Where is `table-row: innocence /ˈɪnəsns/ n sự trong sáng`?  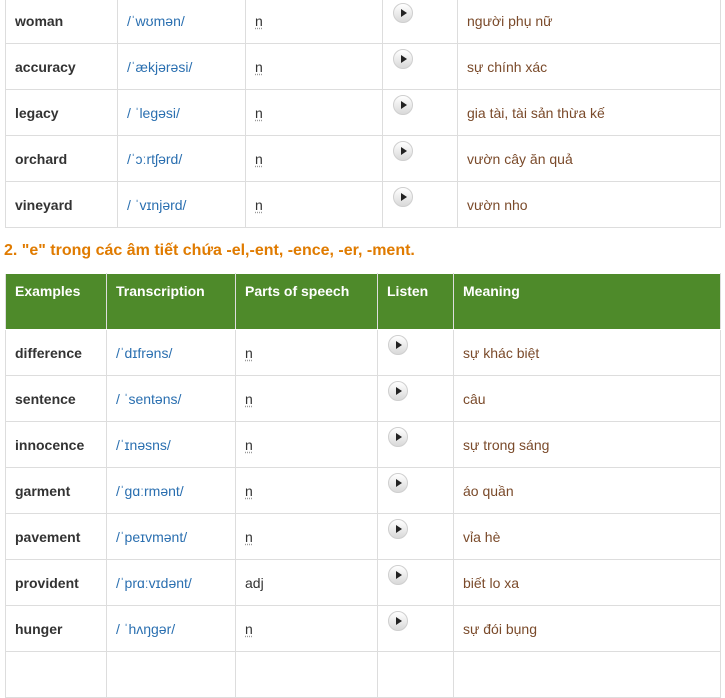 table-row: innocence /ˈɪnəsns/ n sự trong sáng is located at coordinates (363, 445).